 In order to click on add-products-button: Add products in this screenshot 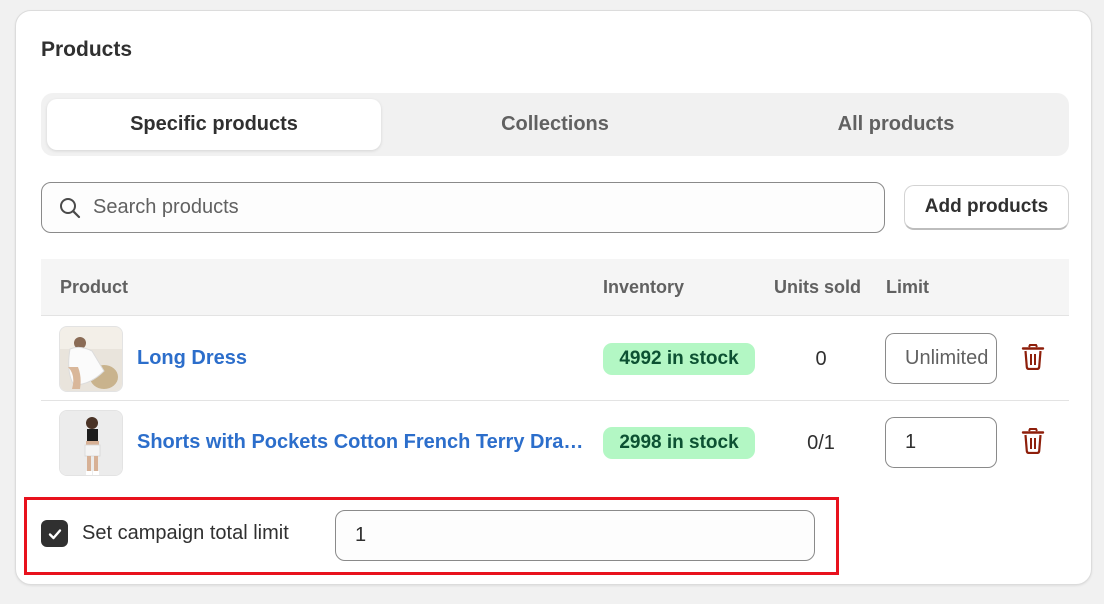, I will do `click(986, 207)`.